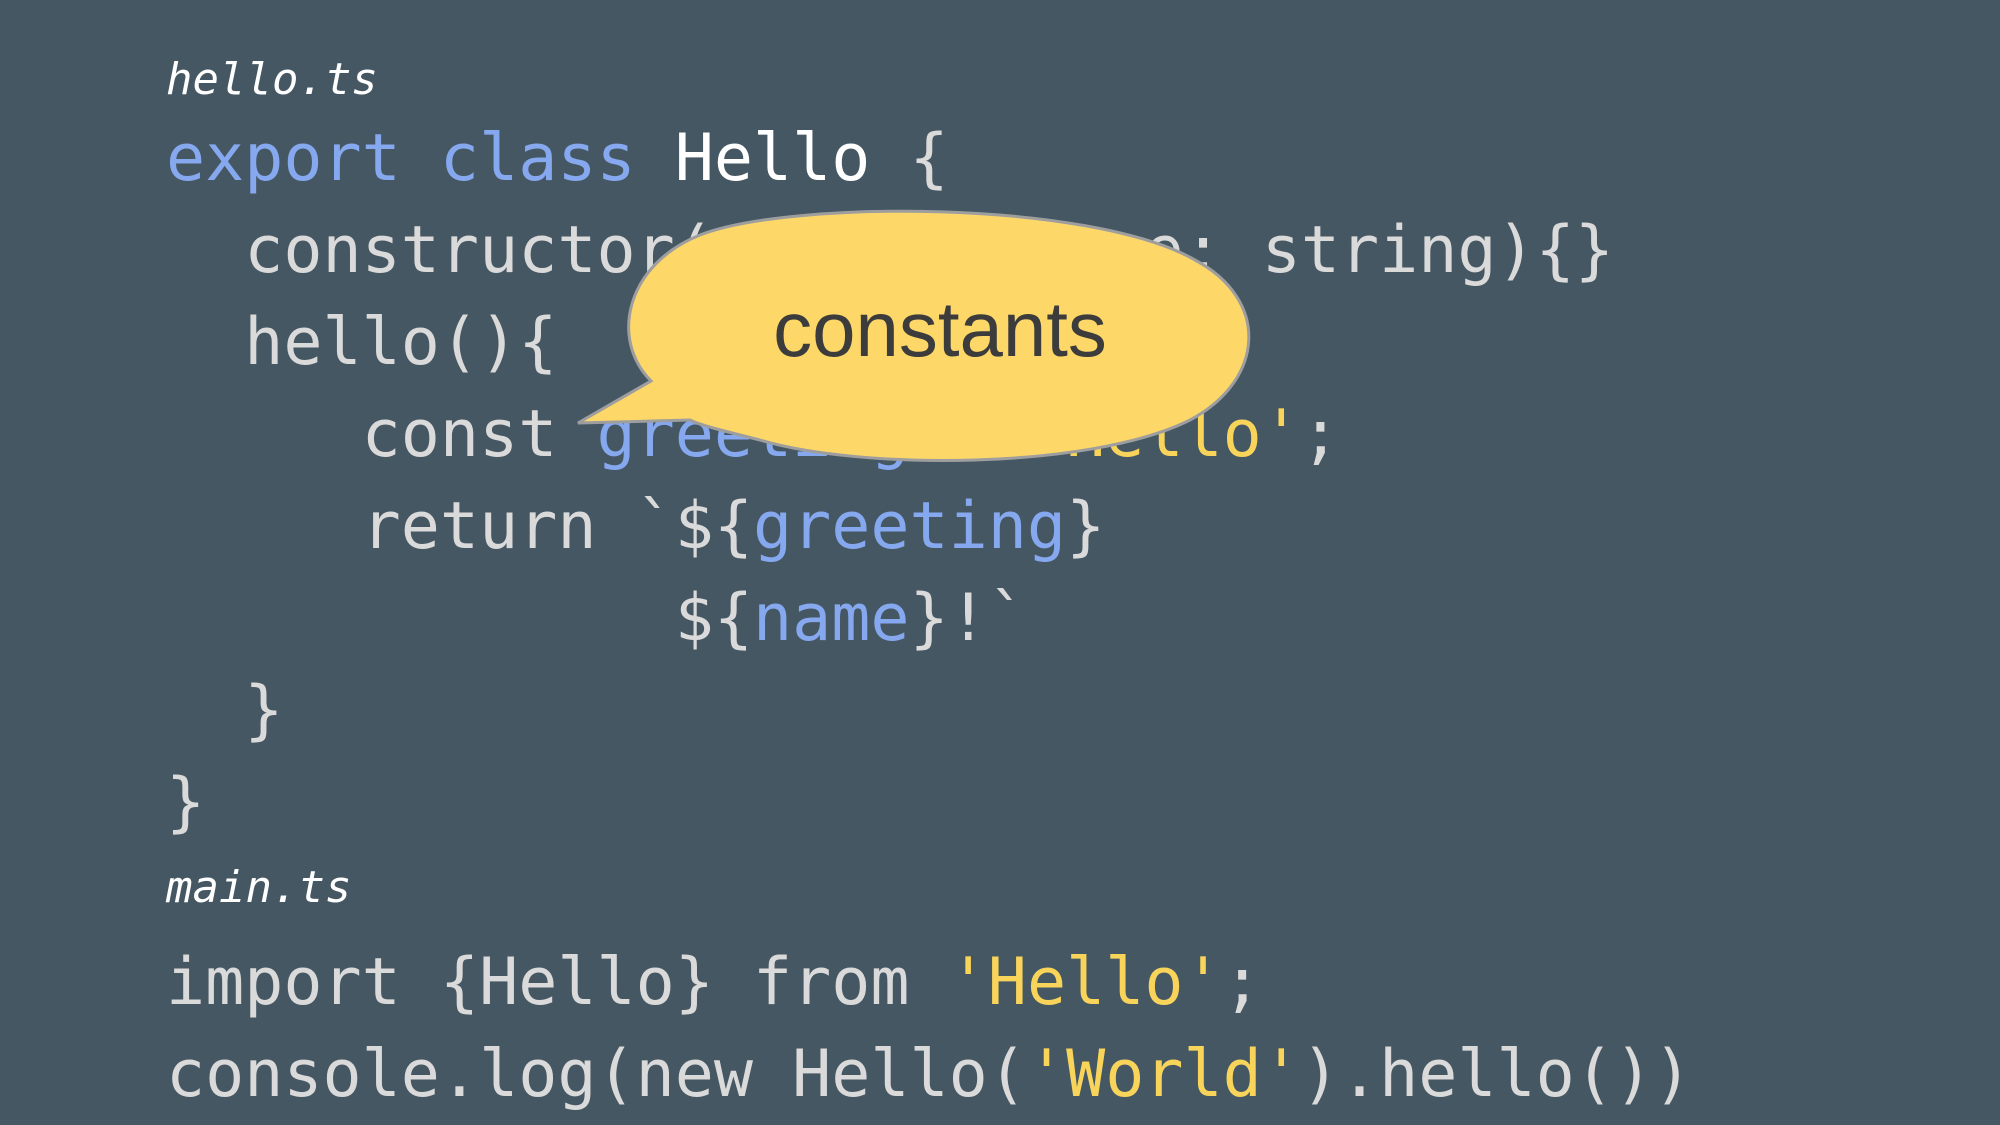 Image resolution: width=2000 pixels, height=1125 pixels. I want to click on code-token: Hello, so click(772, 158).